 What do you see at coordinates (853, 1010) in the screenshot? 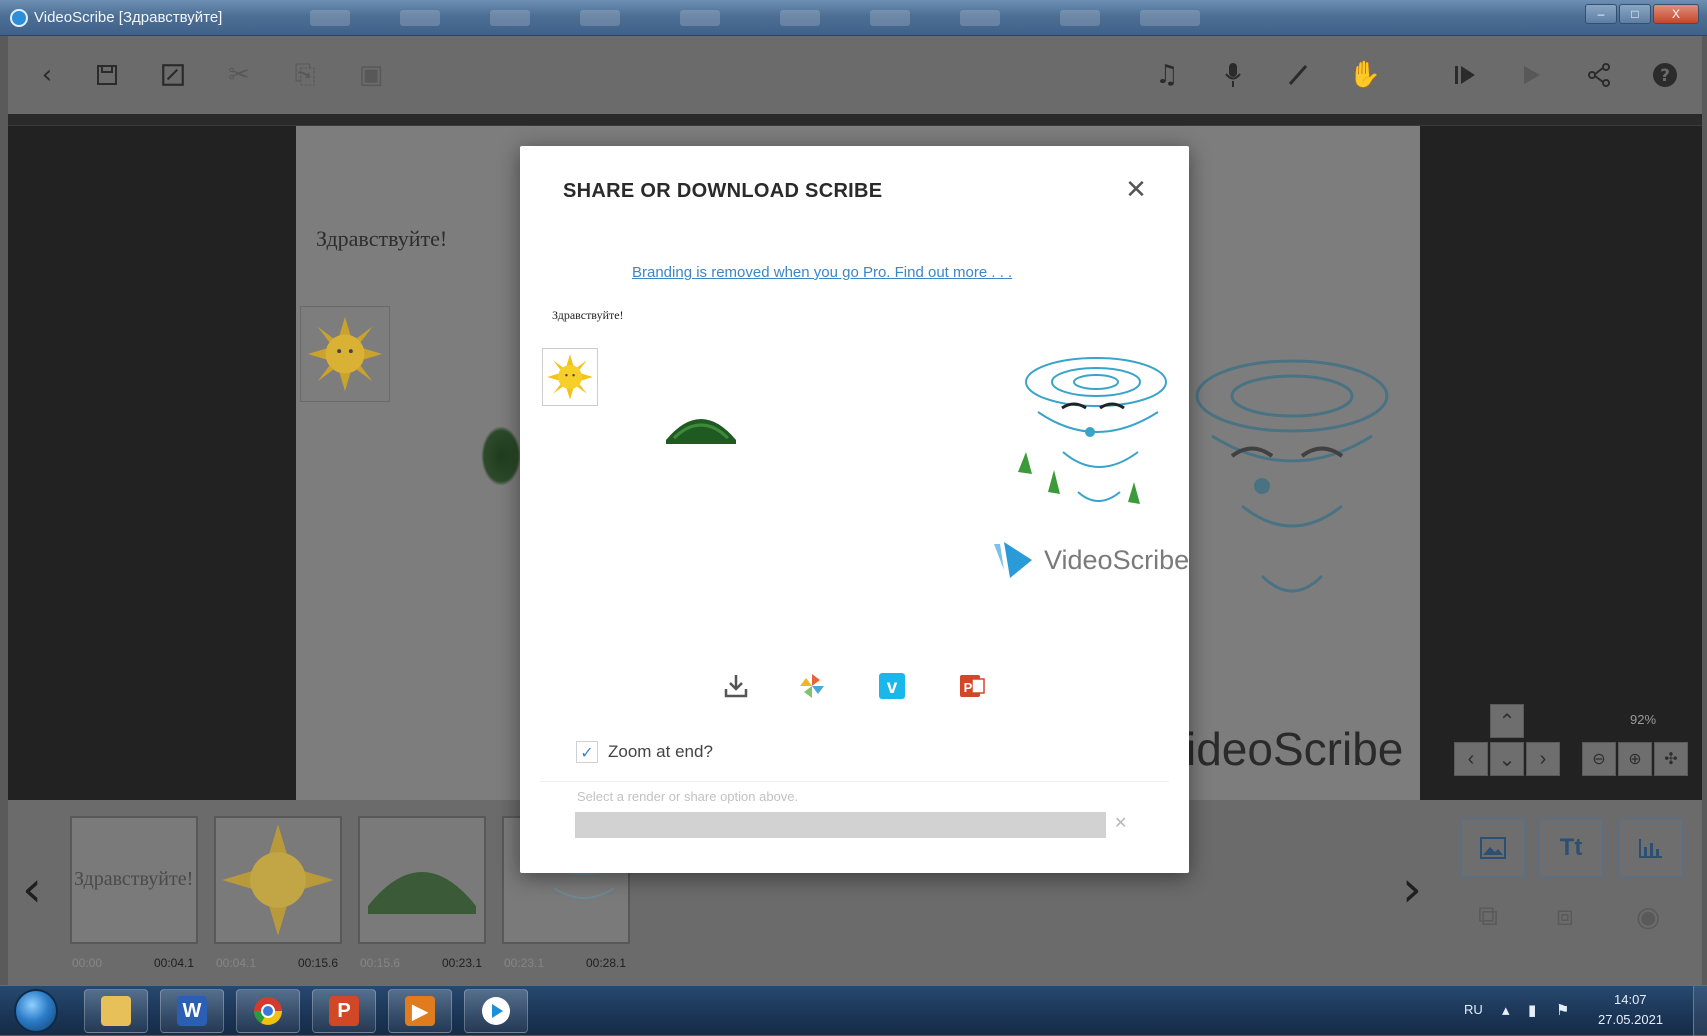
I see `windows-taskbar: W P ▶ RU ▴ ▮ ⚑ 14:07 27.05.2021` at bounding box center [853, 1010].